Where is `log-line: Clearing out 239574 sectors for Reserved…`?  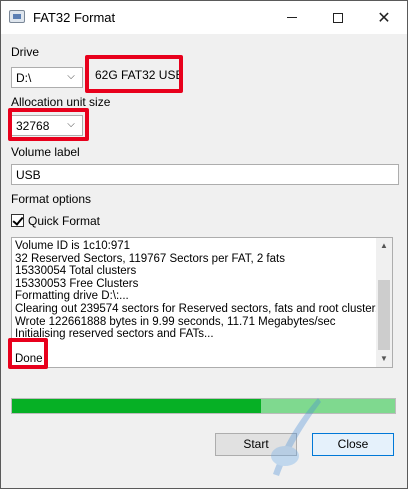 log-line: Clearing out 239574 sectors for Reserved… is located at coordinates (200, 308).